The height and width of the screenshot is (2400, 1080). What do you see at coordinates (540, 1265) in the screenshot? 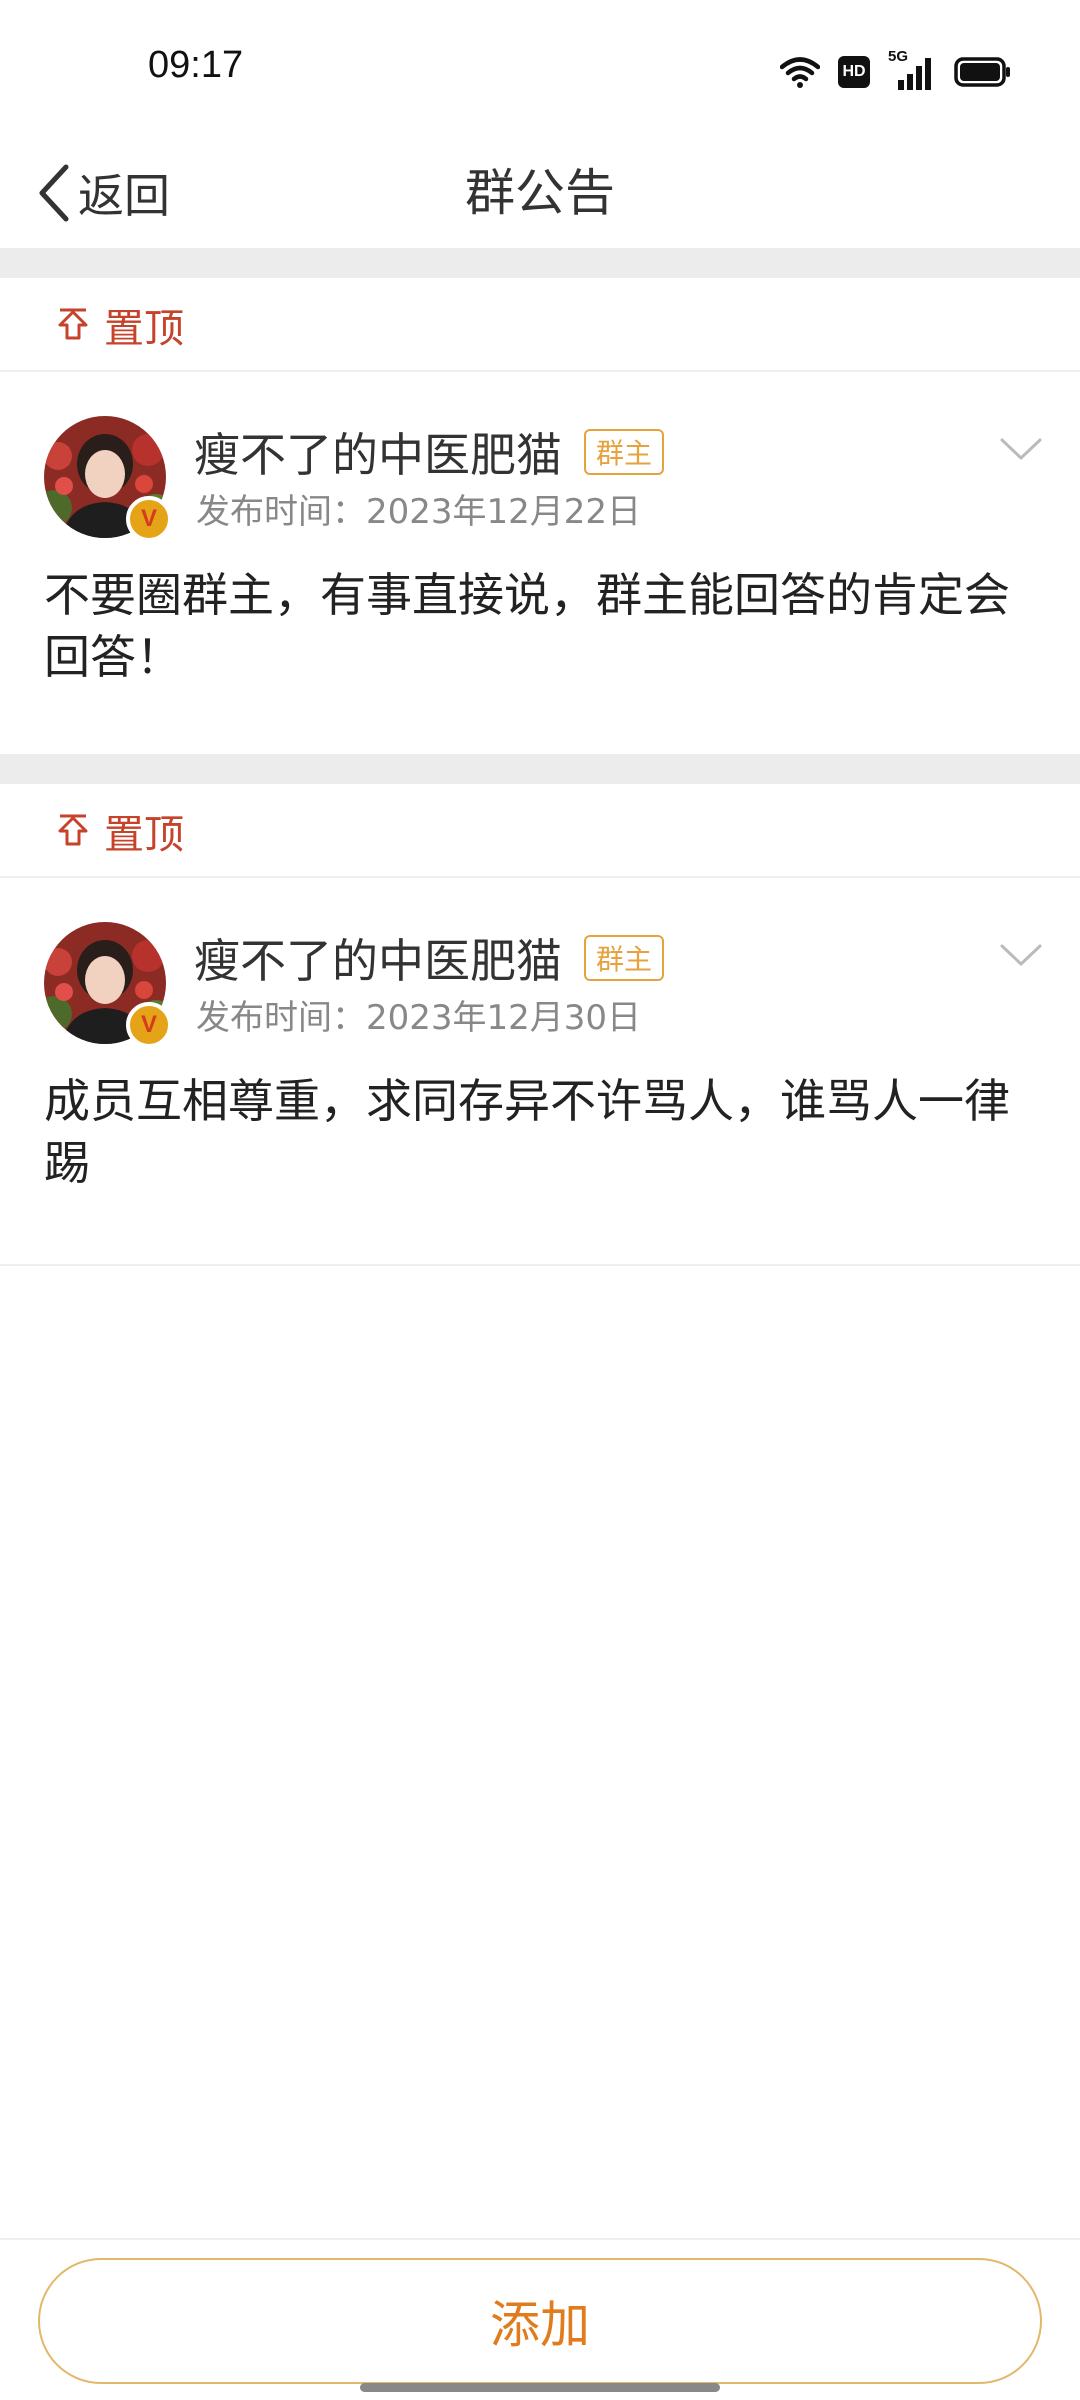
I see `divider` at bounding box center [540, 1265].